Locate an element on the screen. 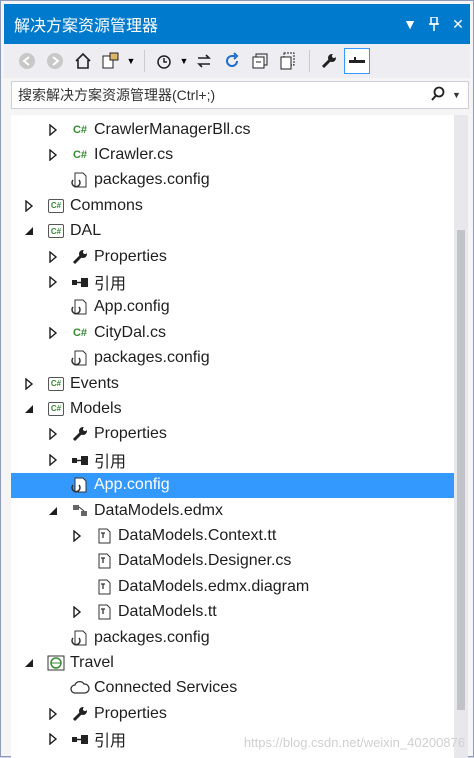 This screenshot has height=758, width=474. tree-item-label: CrawlerManagerBll.cs is located at coordinates (172, 129).